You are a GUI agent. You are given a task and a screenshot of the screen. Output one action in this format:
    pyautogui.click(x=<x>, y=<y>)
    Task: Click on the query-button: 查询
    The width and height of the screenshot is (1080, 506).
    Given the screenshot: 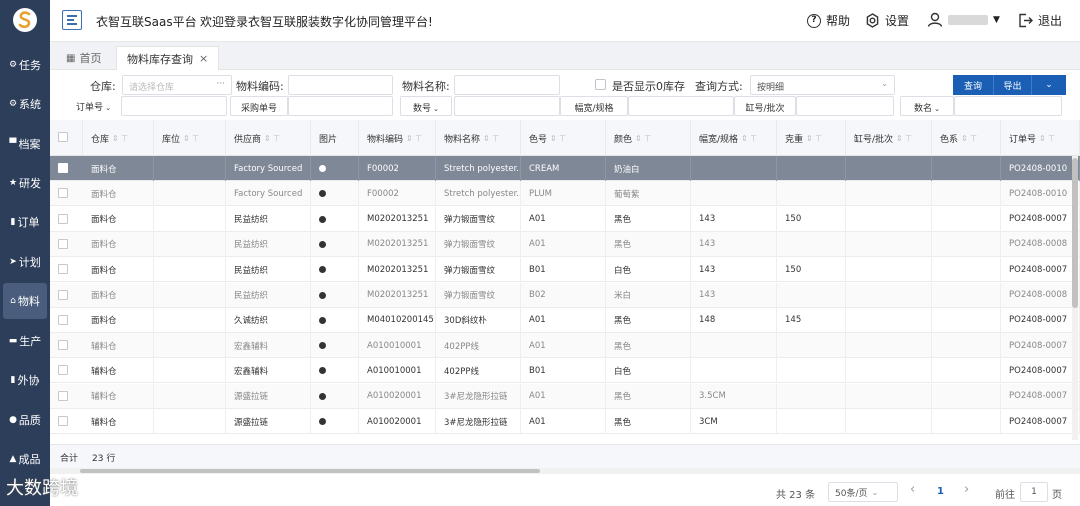 What is the action you would take?
    pyautogui.click(x=973, y=85)
    